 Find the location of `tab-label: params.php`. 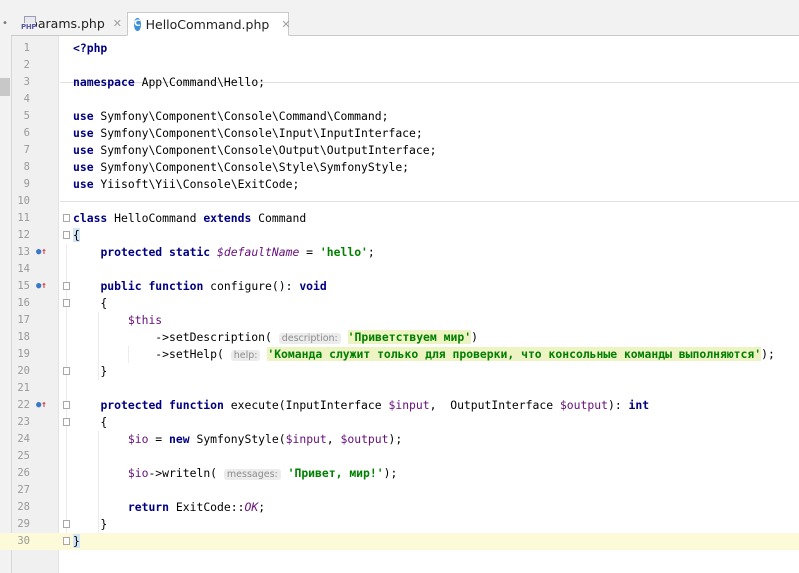

tab-label: params.php is located at coordinates (67, 23).